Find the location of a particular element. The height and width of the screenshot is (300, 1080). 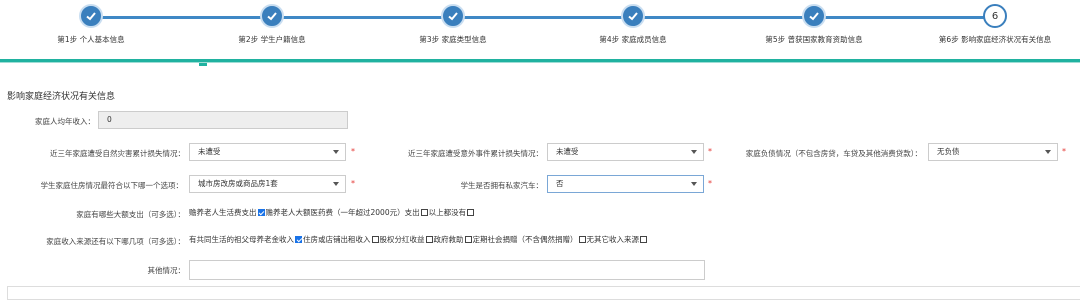

accident-select-value: 未遭受 is located at coordinates (567, 151).